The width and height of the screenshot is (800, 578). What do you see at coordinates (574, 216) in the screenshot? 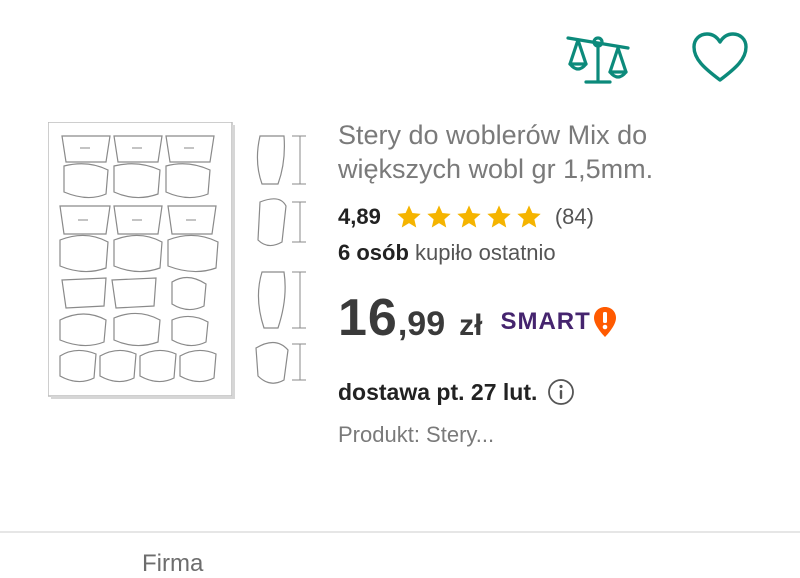
I see `rating-count: (84)` at bounding box center [574, 216].